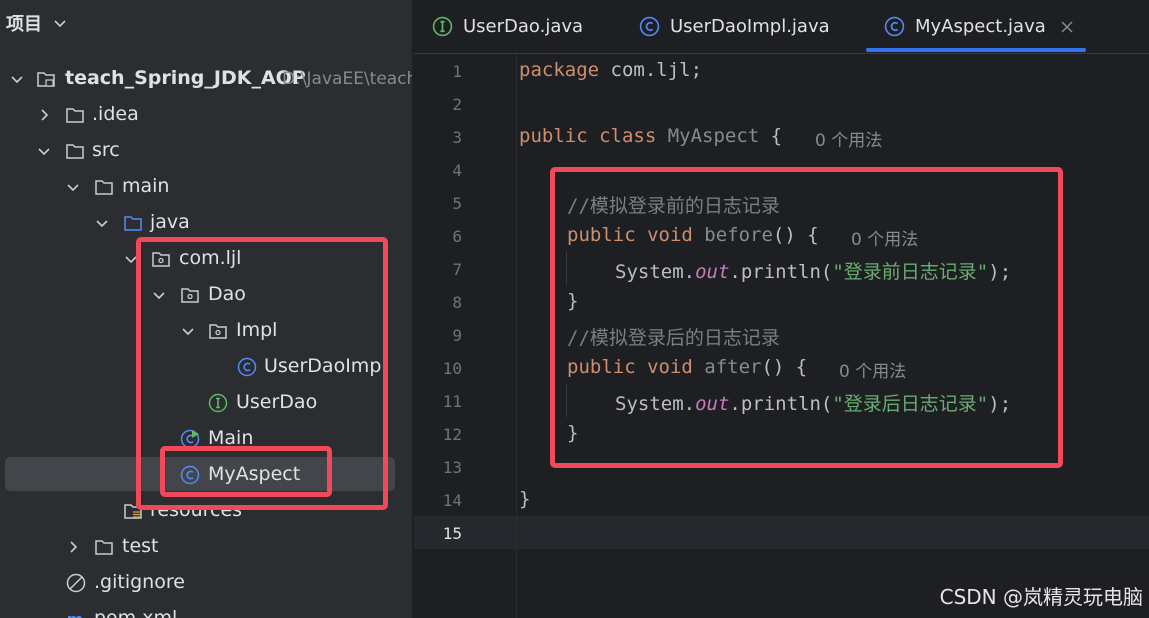  Describe the element at coordinates (457, 335) in the screenshot. I see `line-number: 9` at that location.